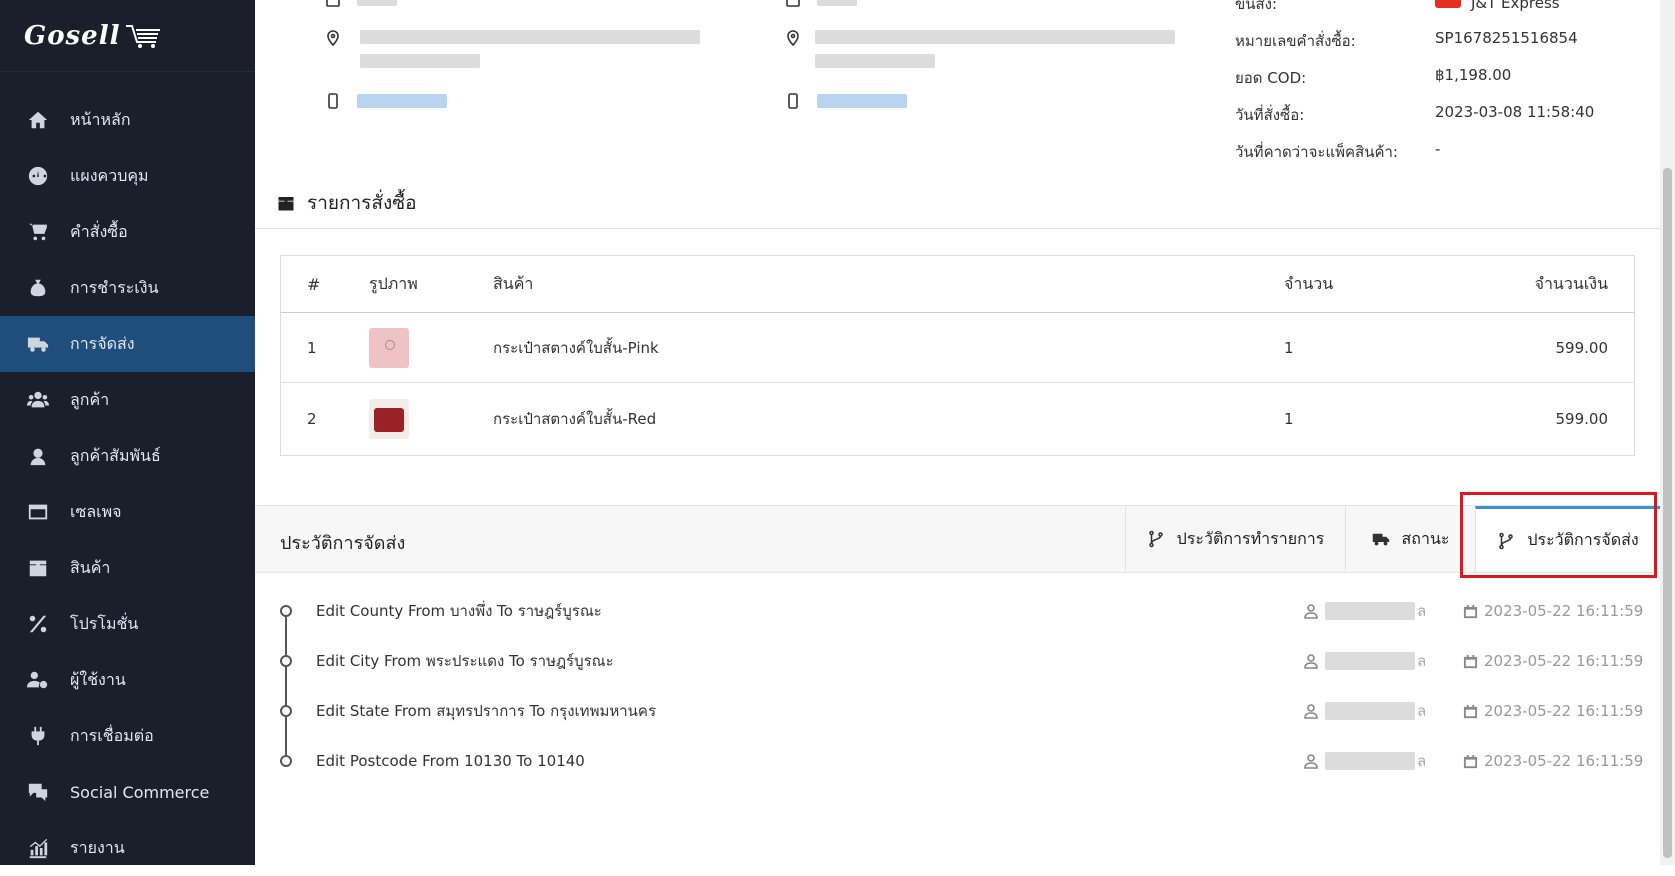 This screenshot has height=876, width=1675. What do you see at coordinates (140, 792) in the screenshot?
I see `sidebar-item-label: Social Commerce` at bounding box center [140, 792].